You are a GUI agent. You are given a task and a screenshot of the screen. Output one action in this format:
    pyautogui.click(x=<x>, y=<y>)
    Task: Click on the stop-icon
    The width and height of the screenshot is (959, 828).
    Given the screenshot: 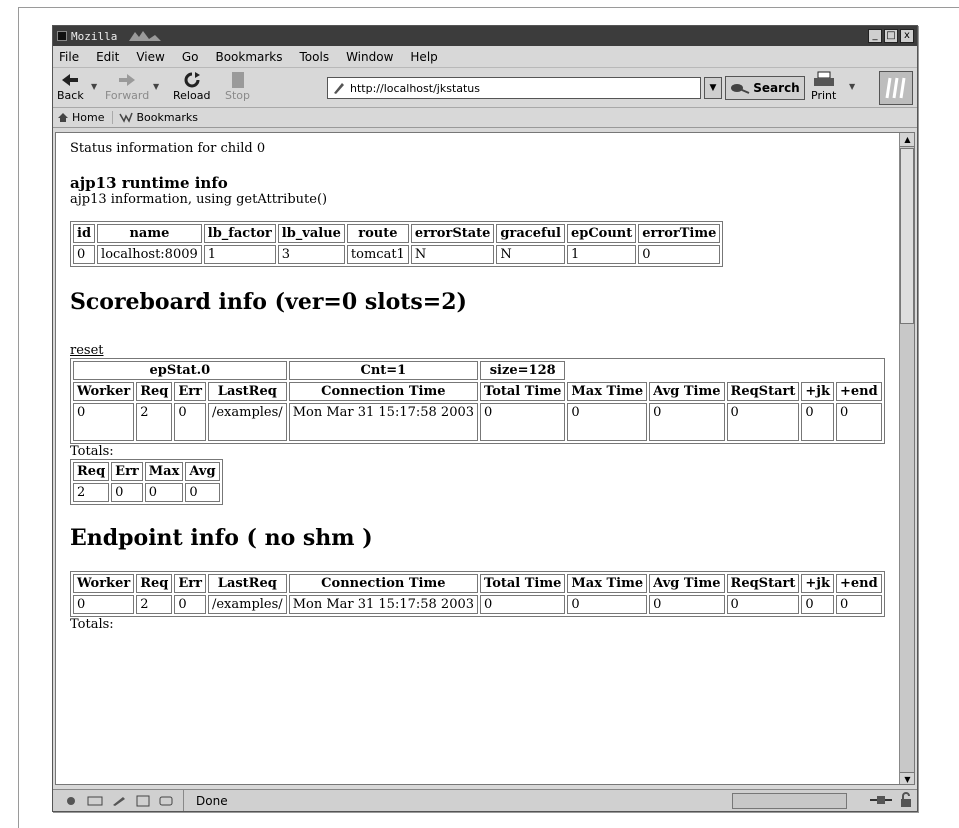 What is the action you would take?
    pyautogui.click(x=238, y=80)
    